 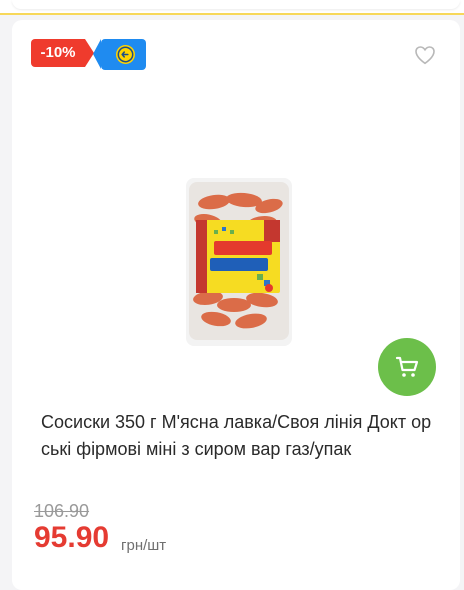 What do you see at coordinates (125, 54) in the screenshot?
I see `coin-arrow-icon` at bounding box center [125, 54].